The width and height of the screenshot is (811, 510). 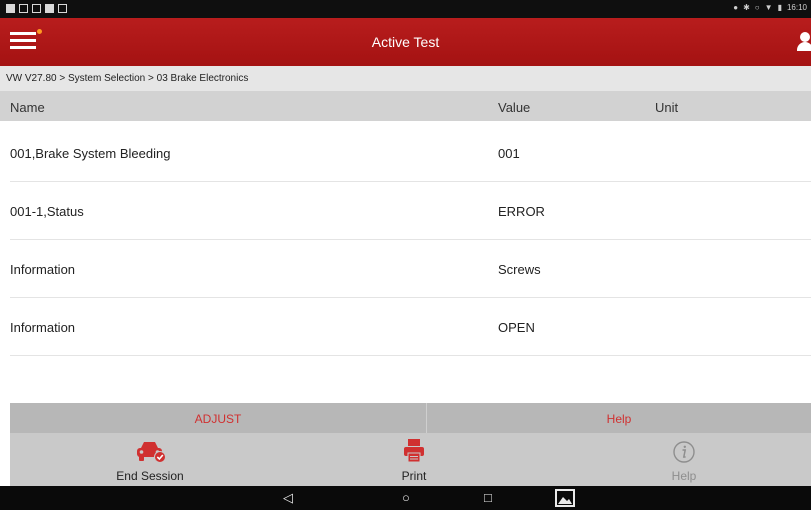 I want to click on cast-icon, so click(x=62, y=8).